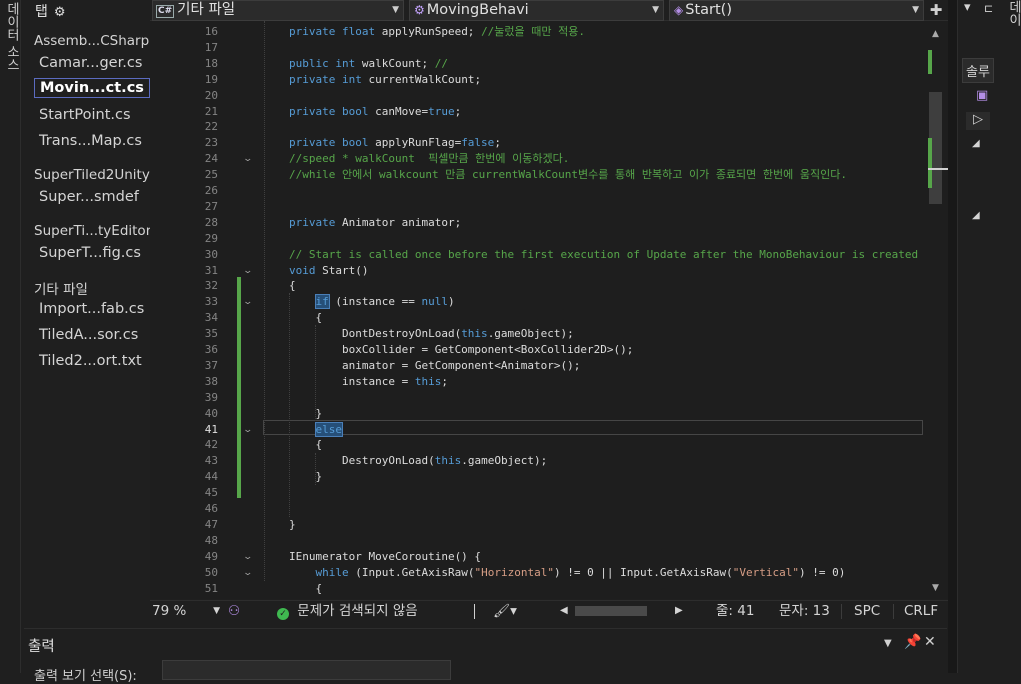  What do you see at coordinates (90, 361) in the screenshot?
I see `tab-item-tiled2-import-txt: Tiled2...ort.txt` at bounding box center [90, 361].